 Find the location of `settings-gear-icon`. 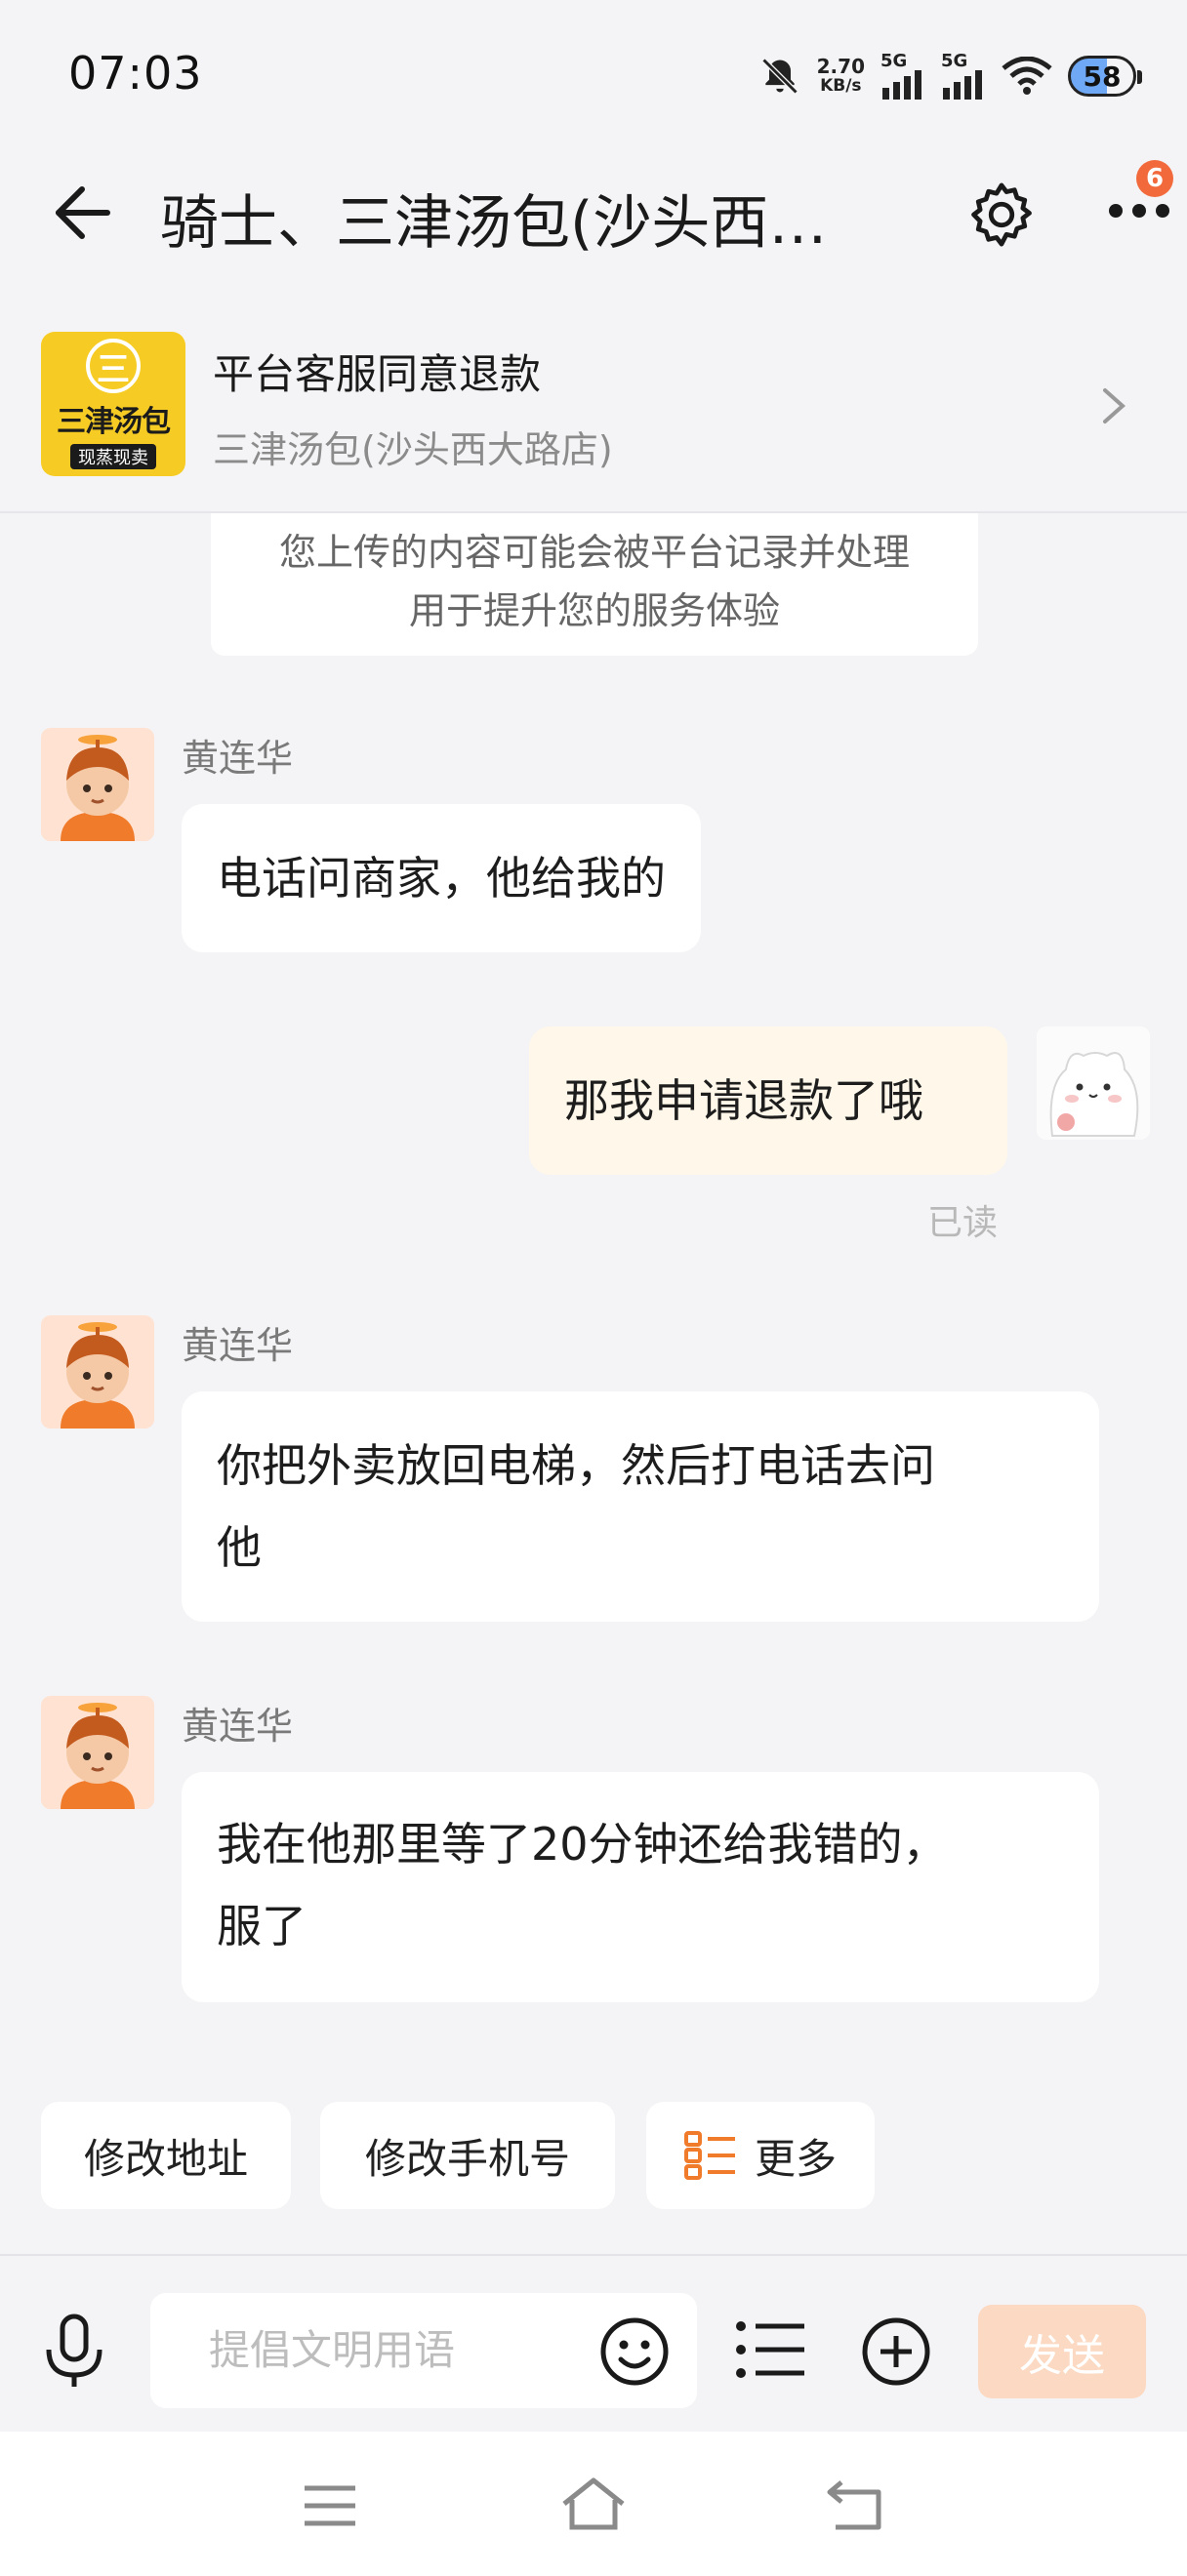

settings-gear-icon is located at coordinates (1001, 215).